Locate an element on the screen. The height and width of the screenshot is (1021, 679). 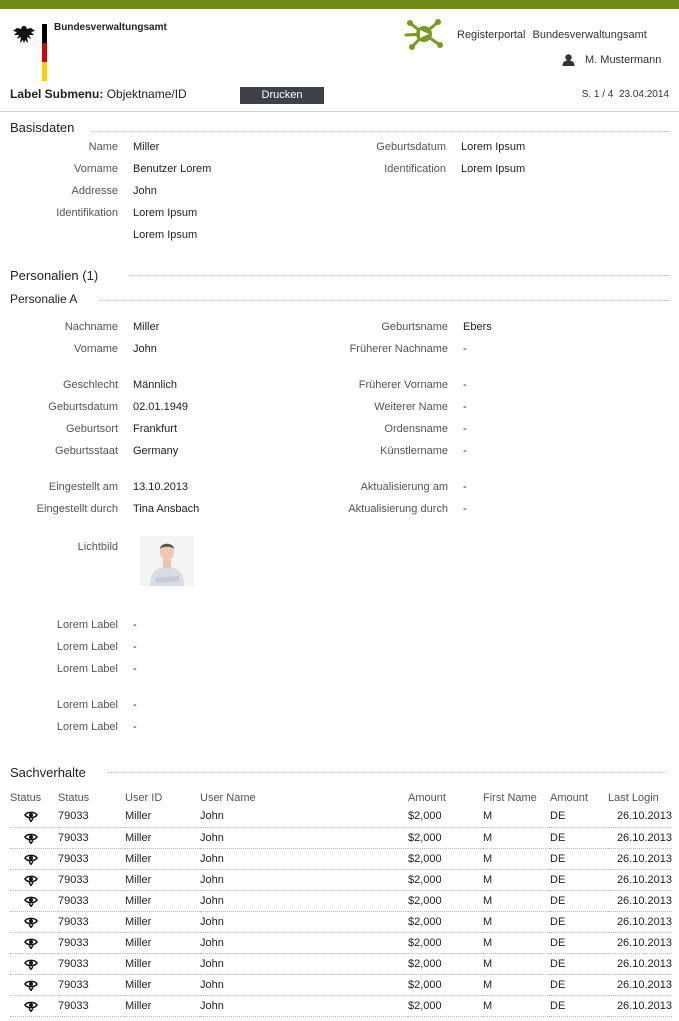
field-value: Lorem Ipsum is located at coordinates (493, 169).